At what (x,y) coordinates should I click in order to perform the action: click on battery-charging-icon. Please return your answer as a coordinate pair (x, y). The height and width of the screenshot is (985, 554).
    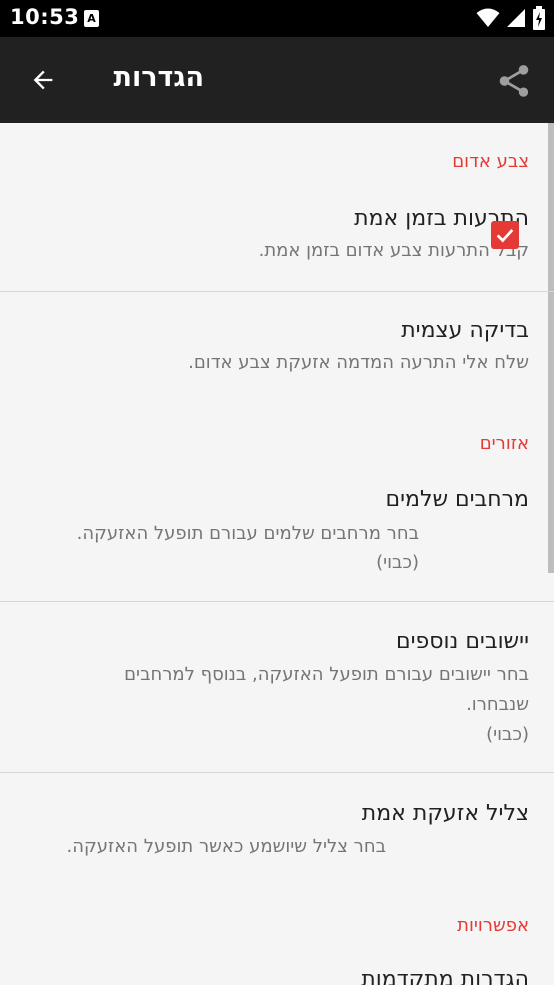
    Looking at the image, I should click on (539, 18).